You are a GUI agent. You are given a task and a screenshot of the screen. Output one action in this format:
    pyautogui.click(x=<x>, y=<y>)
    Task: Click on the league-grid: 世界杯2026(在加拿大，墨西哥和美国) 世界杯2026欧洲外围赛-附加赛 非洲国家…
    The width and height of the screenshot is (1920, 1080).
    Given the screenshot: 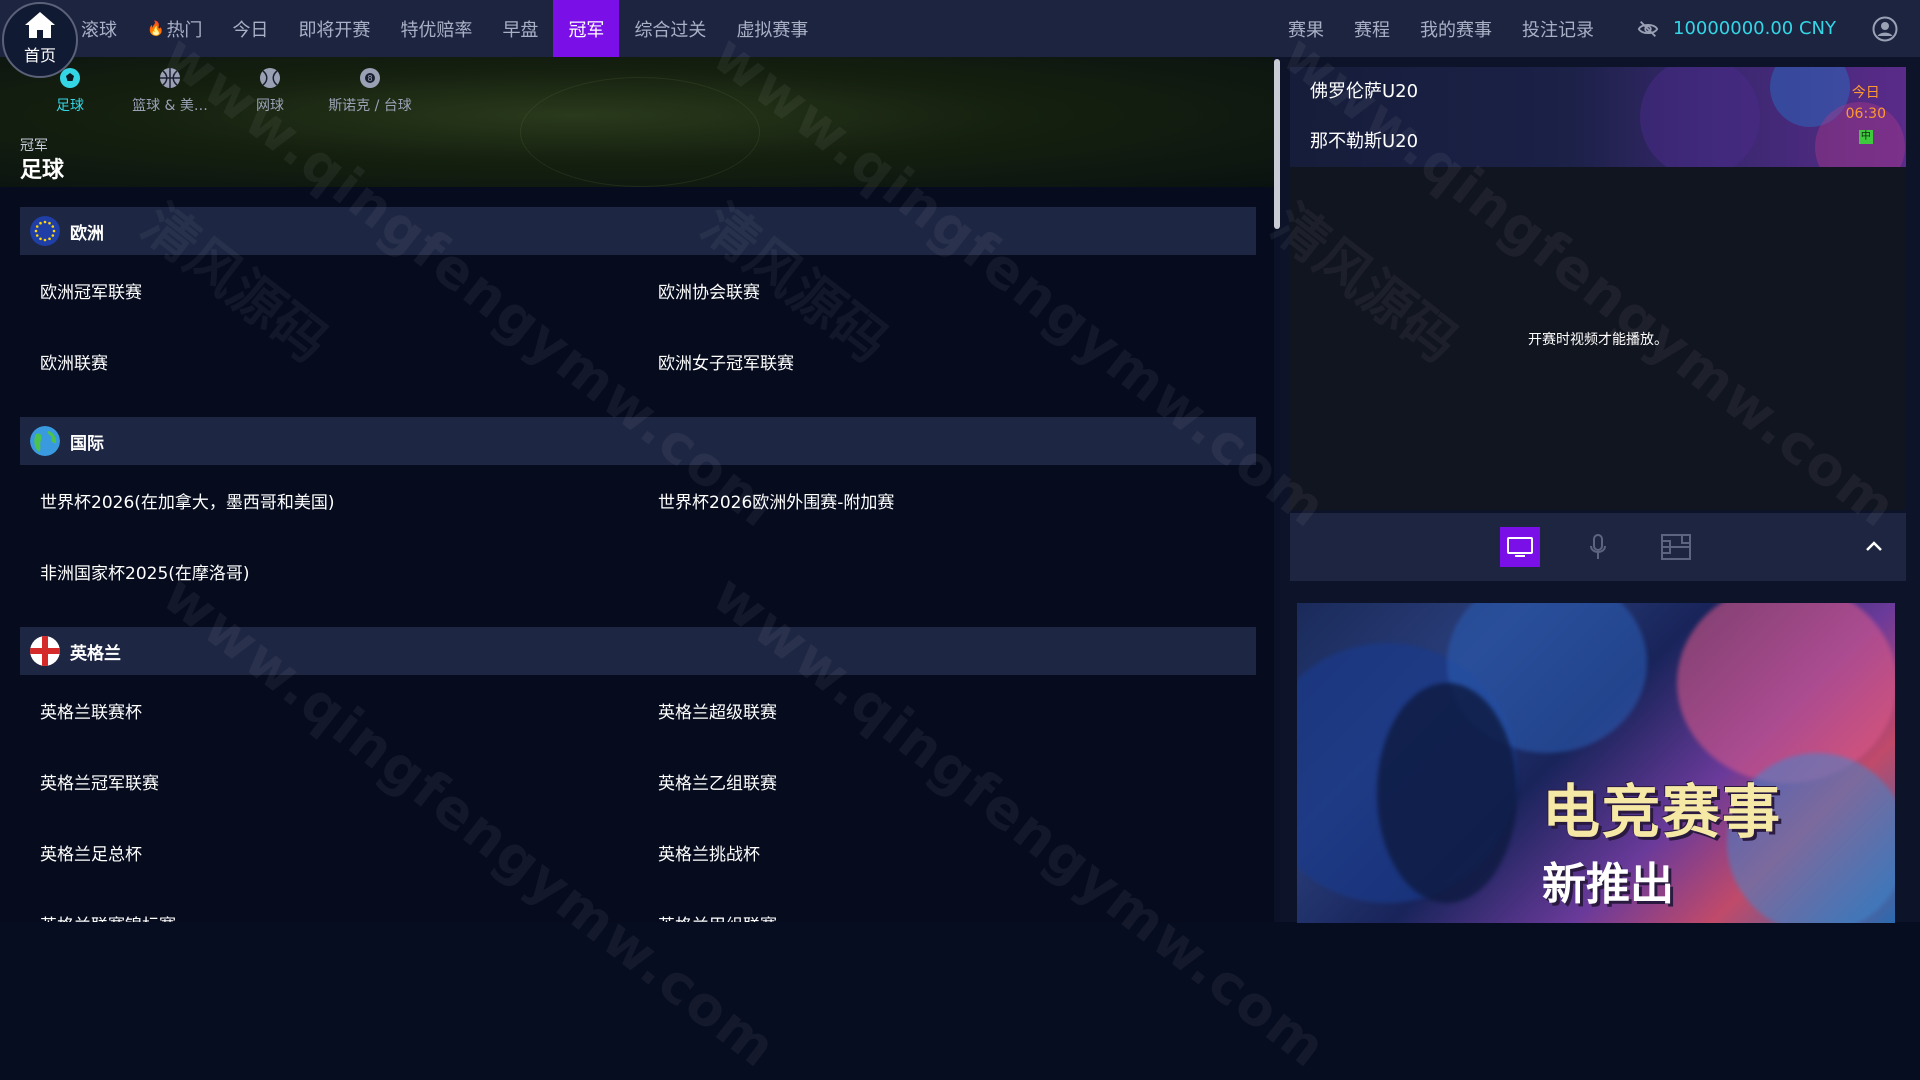 What is the action you would take?
    pyautogui.click(x=638, y=536)
    